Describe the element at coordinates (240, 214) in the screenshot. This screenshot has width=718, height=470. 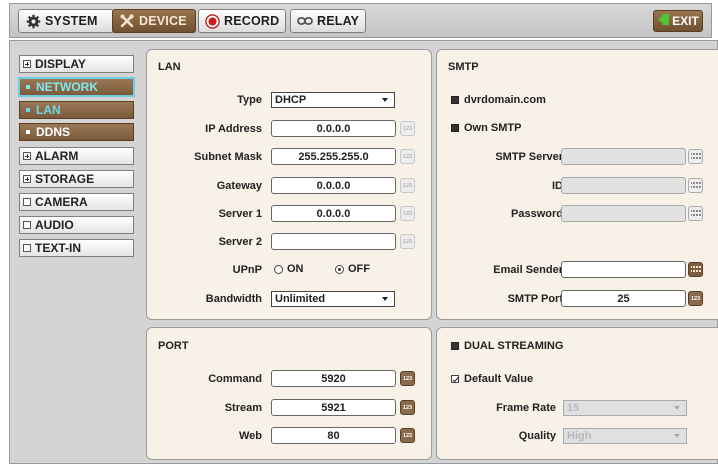
I see `server1-label: Server 1` at that location.